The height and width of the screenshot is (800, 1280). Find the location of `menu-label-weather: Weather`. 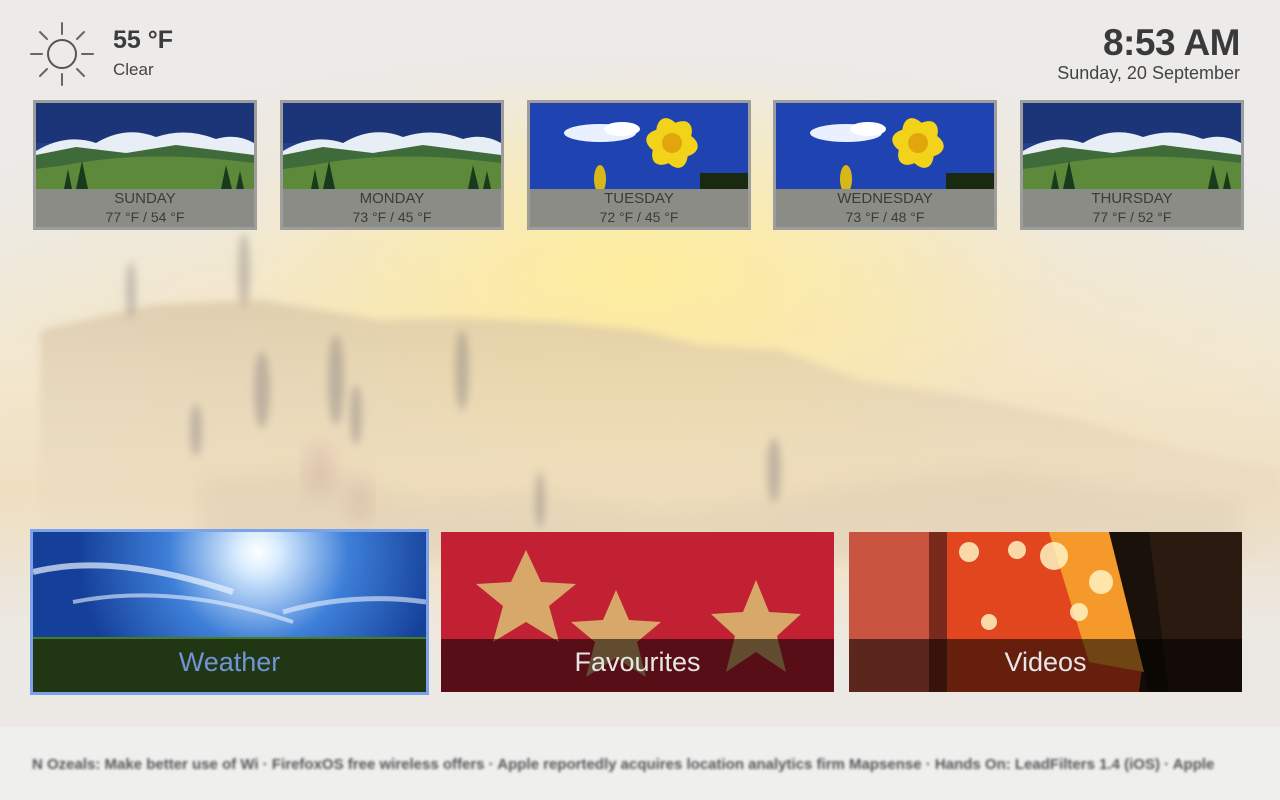

menu-label-weather: Weather is located at coordinates (229, 662).